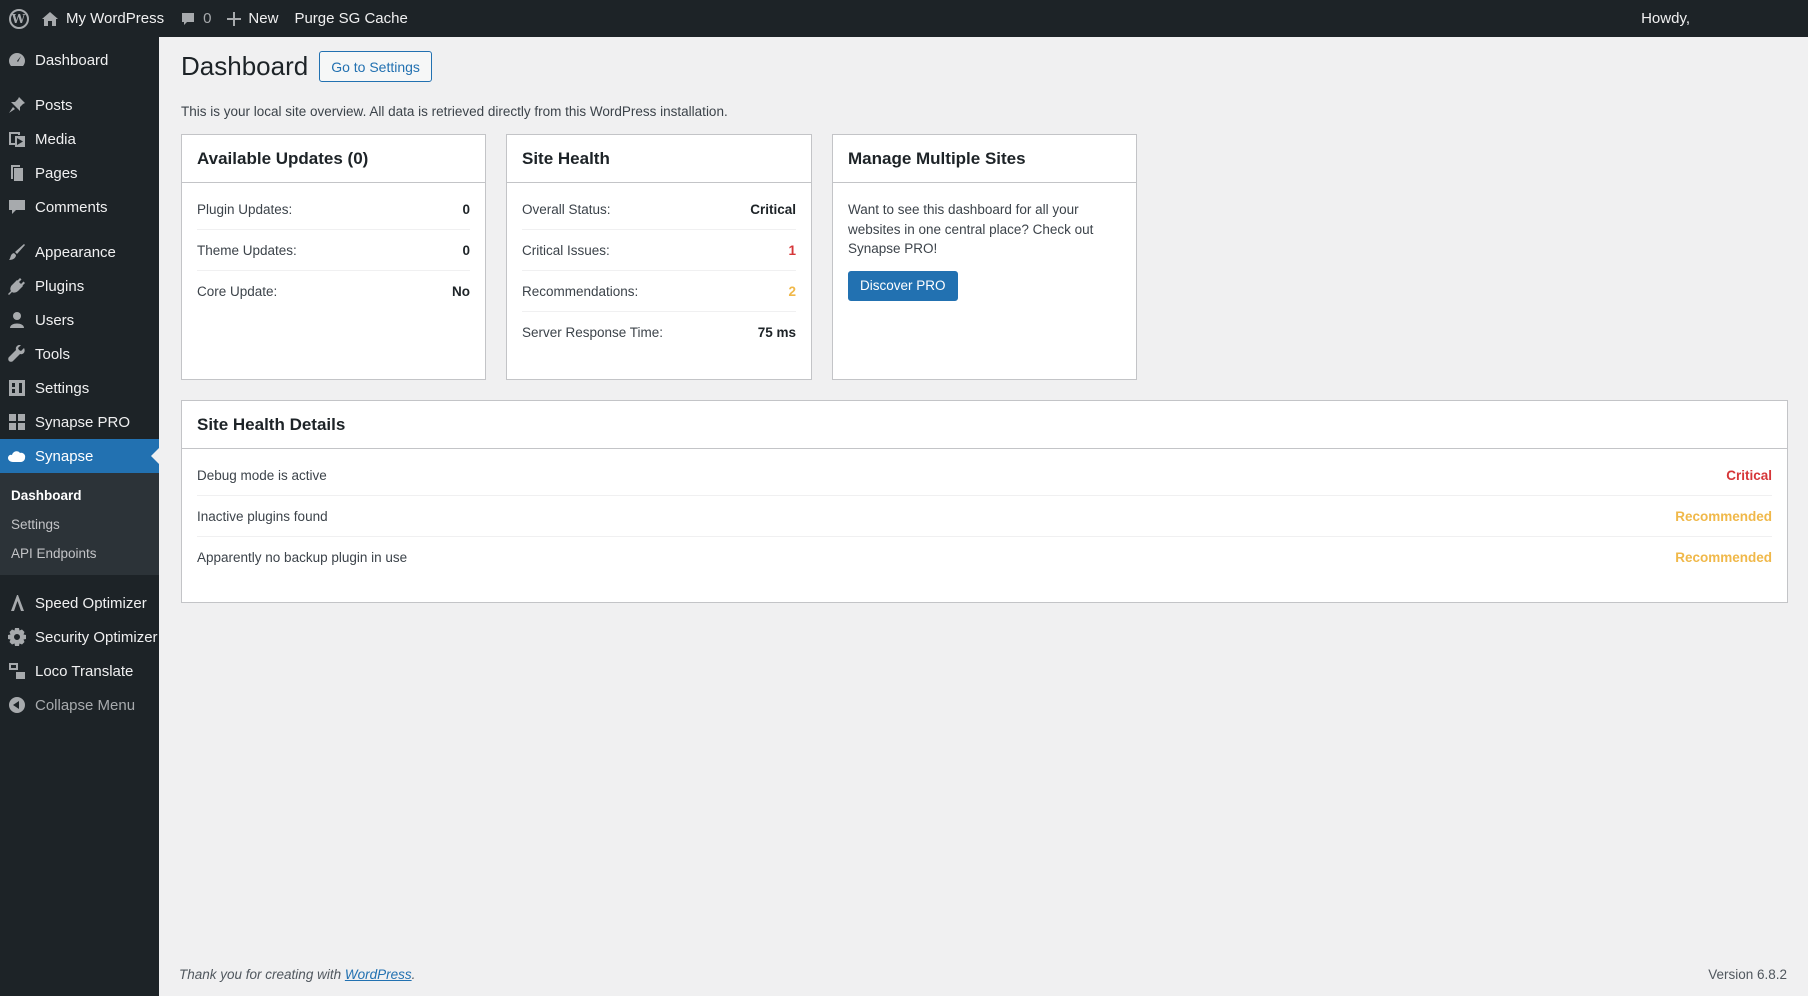 The height and width of the screenshot is (996, 1808). What do you see at coordinates (776, 332) in the screenshot?
I see `row-value: 75 ms` at bounding box center [776, 332].